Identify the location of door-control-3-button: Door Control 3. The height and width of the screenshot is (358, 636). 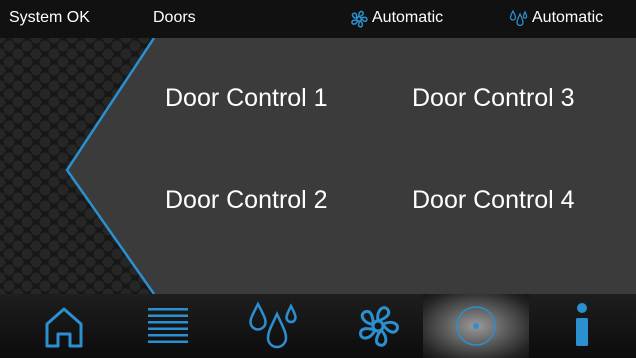
(493, 98).